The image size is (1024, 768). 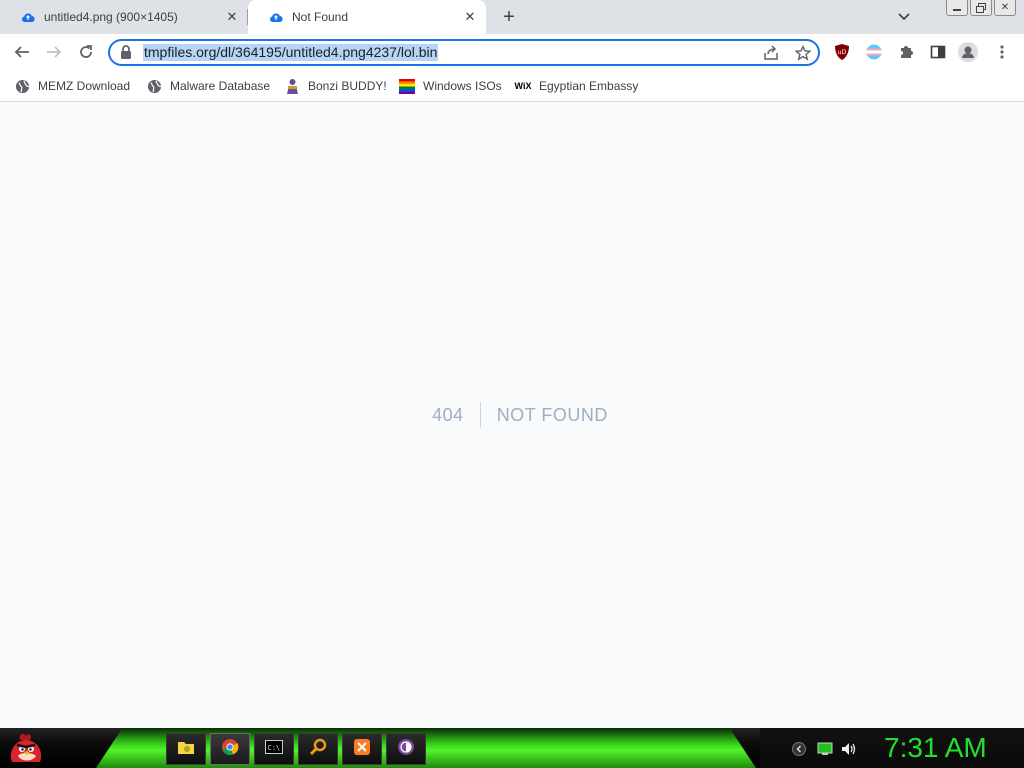 I want to click on taskbar-command-prompt: C:\, so click(x=274, y=749).